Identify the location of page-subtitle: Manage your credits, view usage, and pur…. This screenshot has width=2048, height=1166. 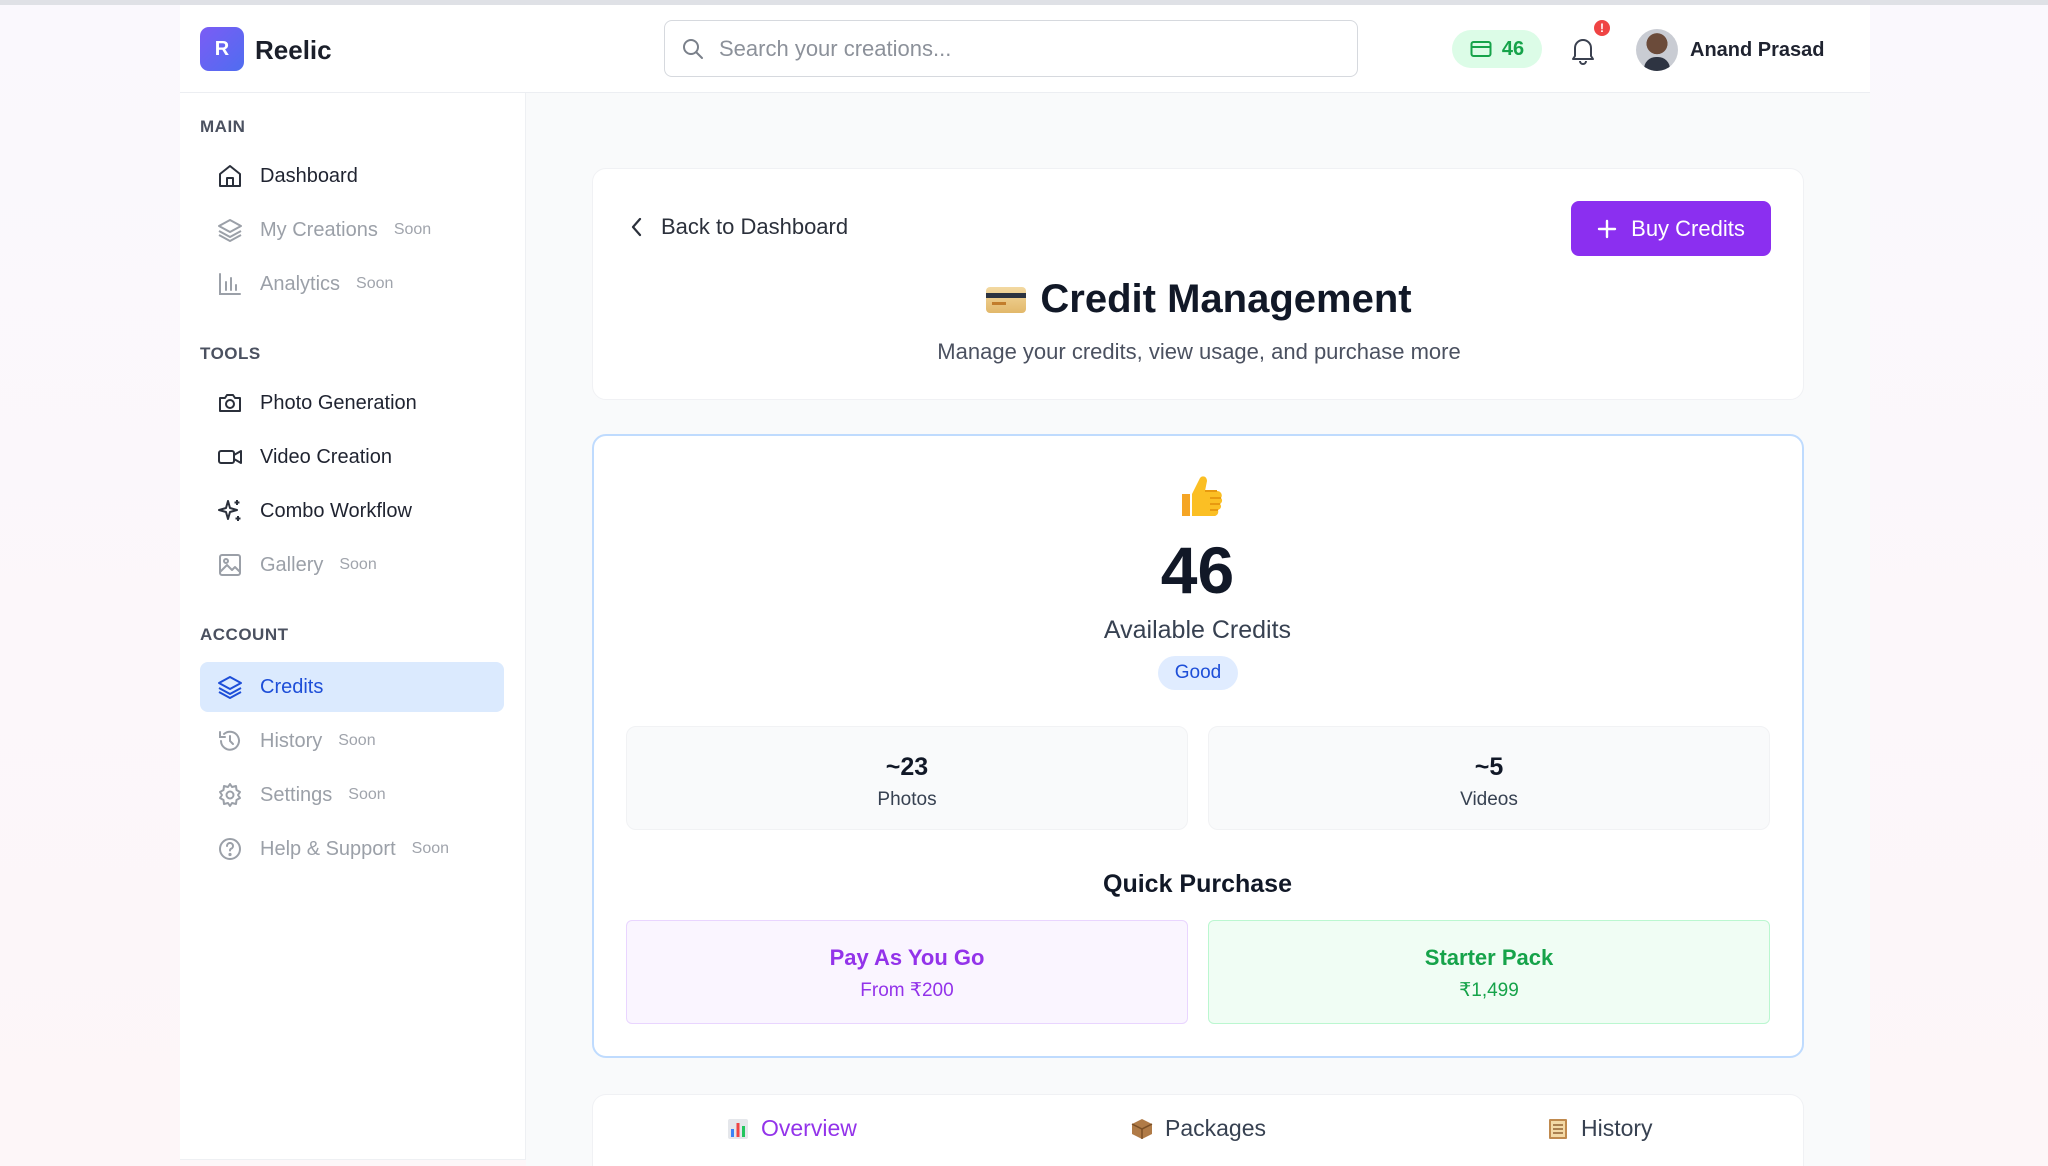
(1199, 351).